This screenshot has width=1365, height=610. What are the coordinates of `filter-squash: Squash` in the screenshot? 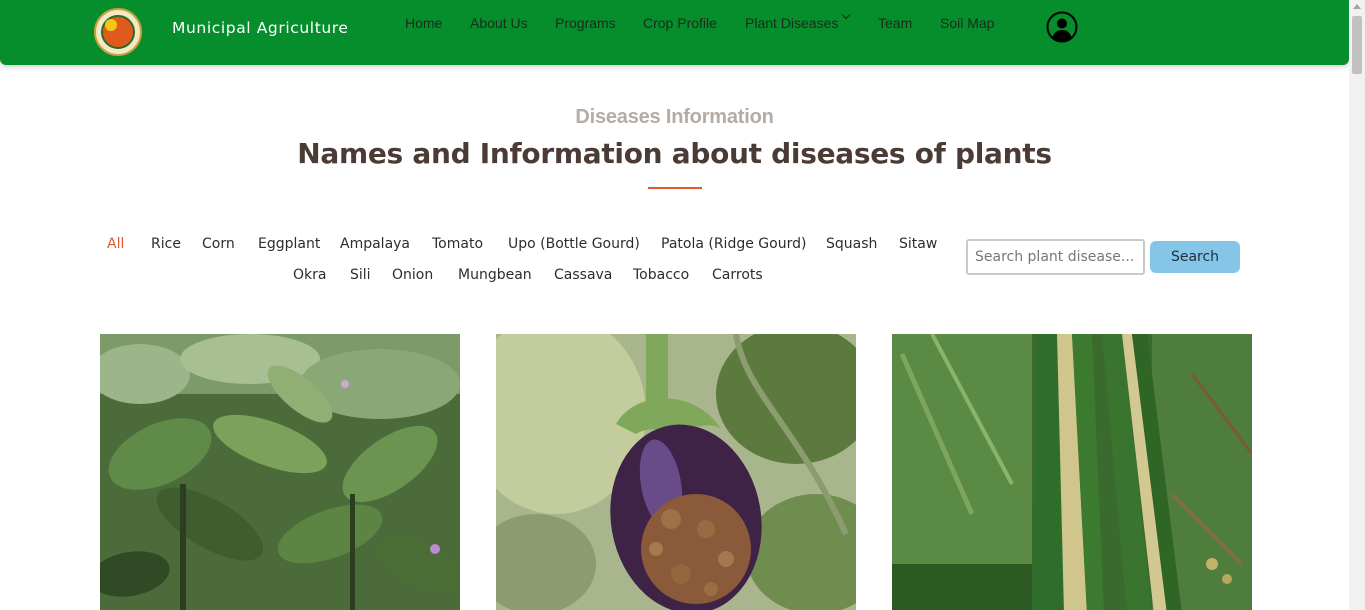 It's located at (851, 244).